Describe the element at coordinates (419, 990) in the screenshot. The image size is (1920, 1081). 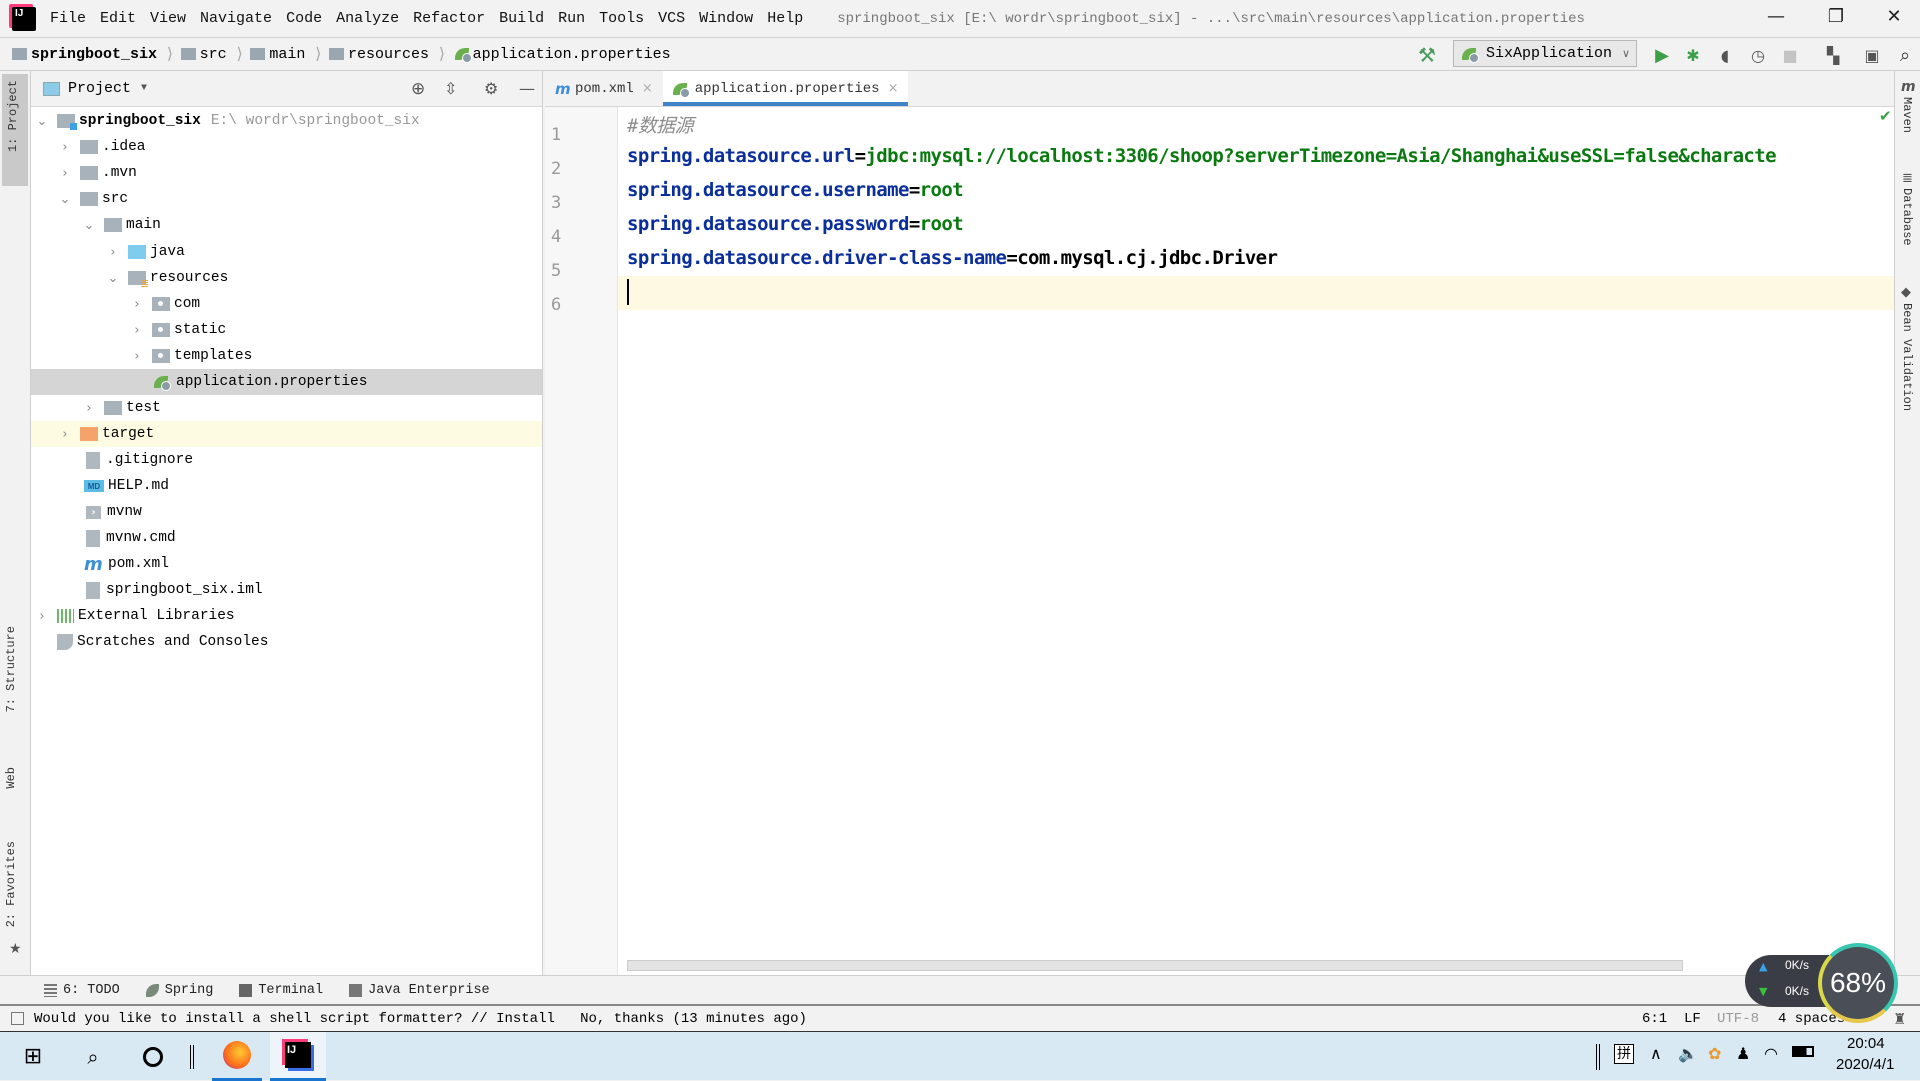
I see `java-enterprise-tool-button: Java Enterprise` at that location.